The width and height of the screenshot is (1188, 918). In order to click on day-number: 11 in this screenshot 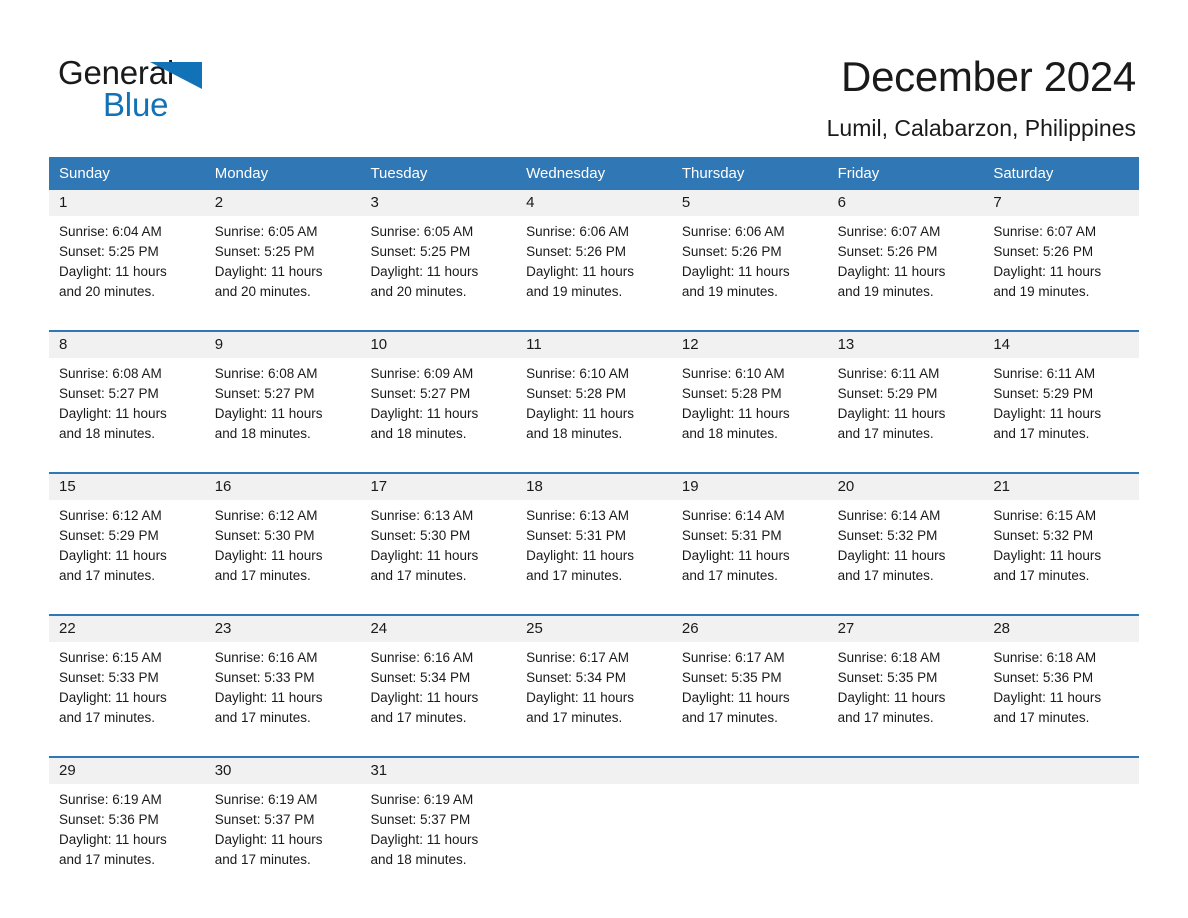, I will do `click(594, 345)`.